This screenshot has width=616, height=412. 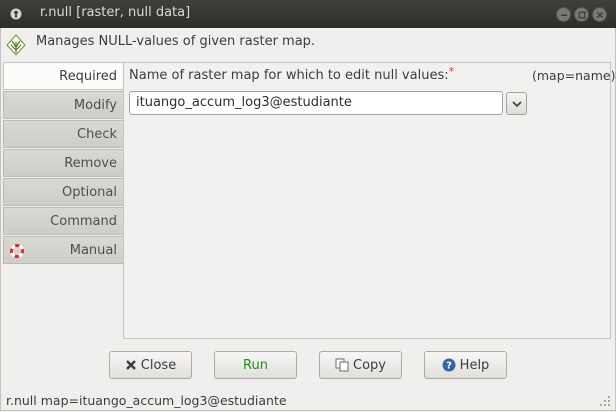 I want to click on tab-remove: Remove, so click(x=63, y=163).